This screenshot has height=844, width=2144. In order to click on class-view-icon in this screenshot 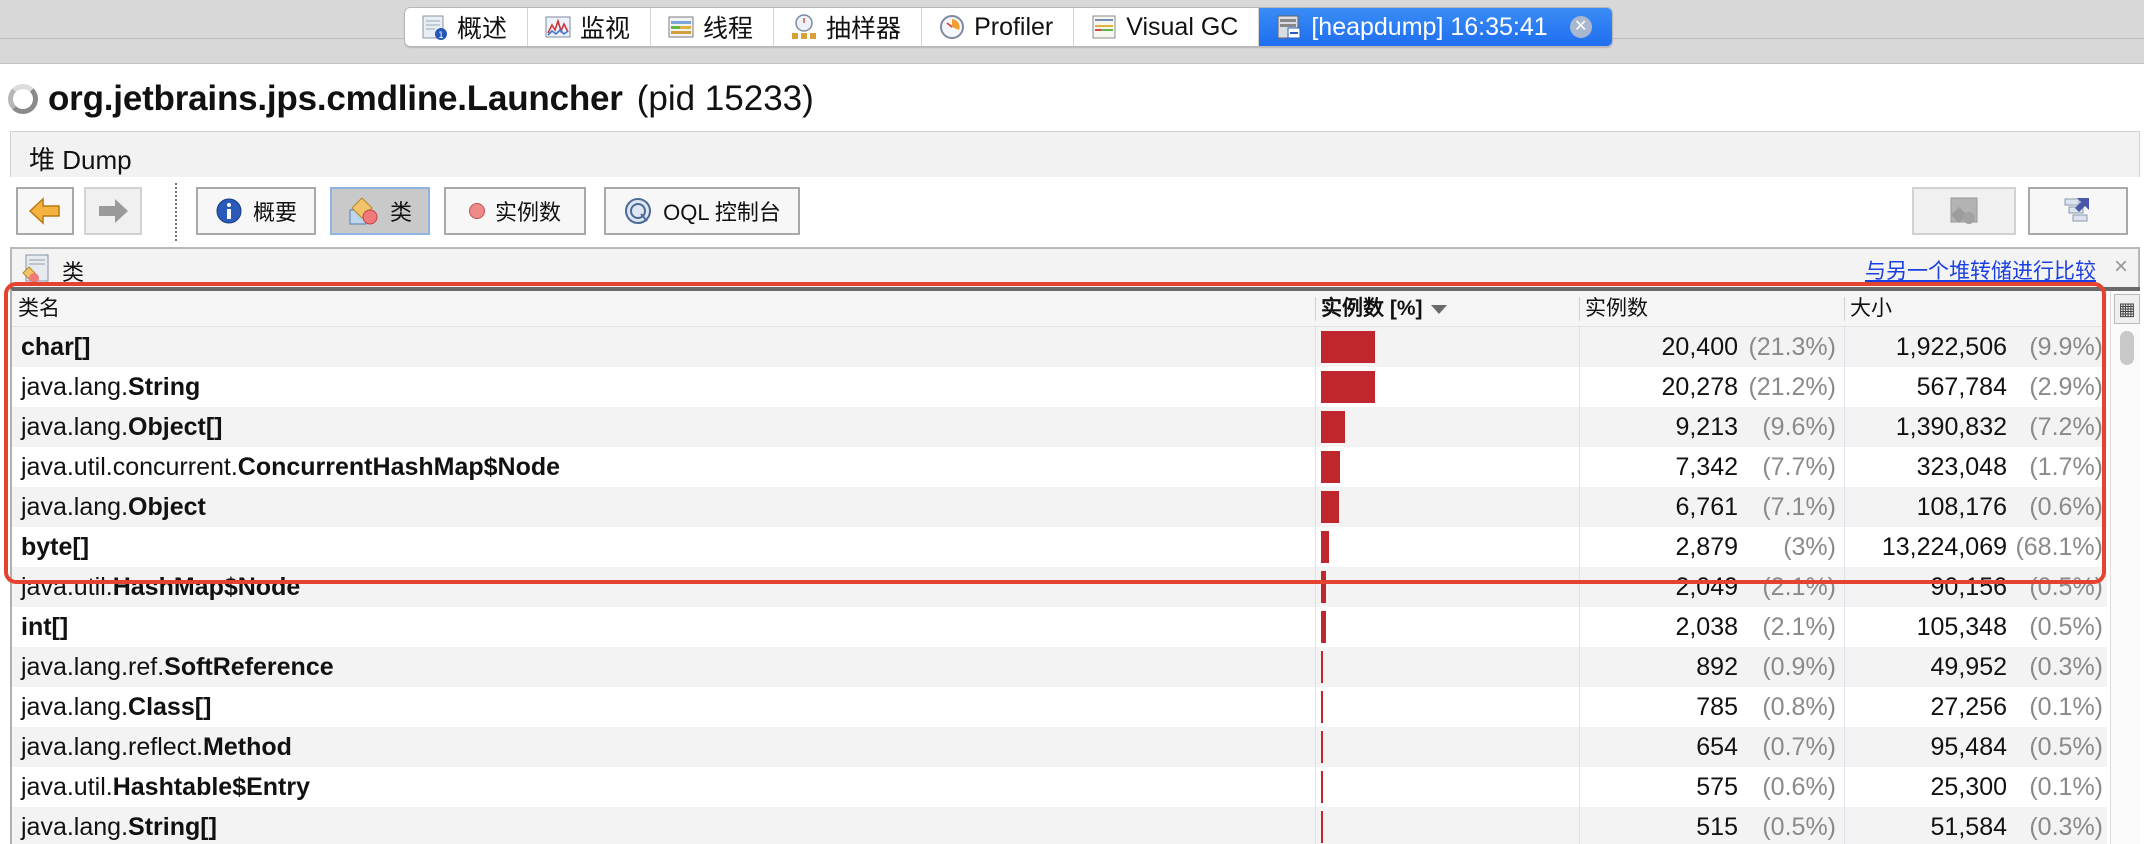, I will do `click(1964, 210)`.